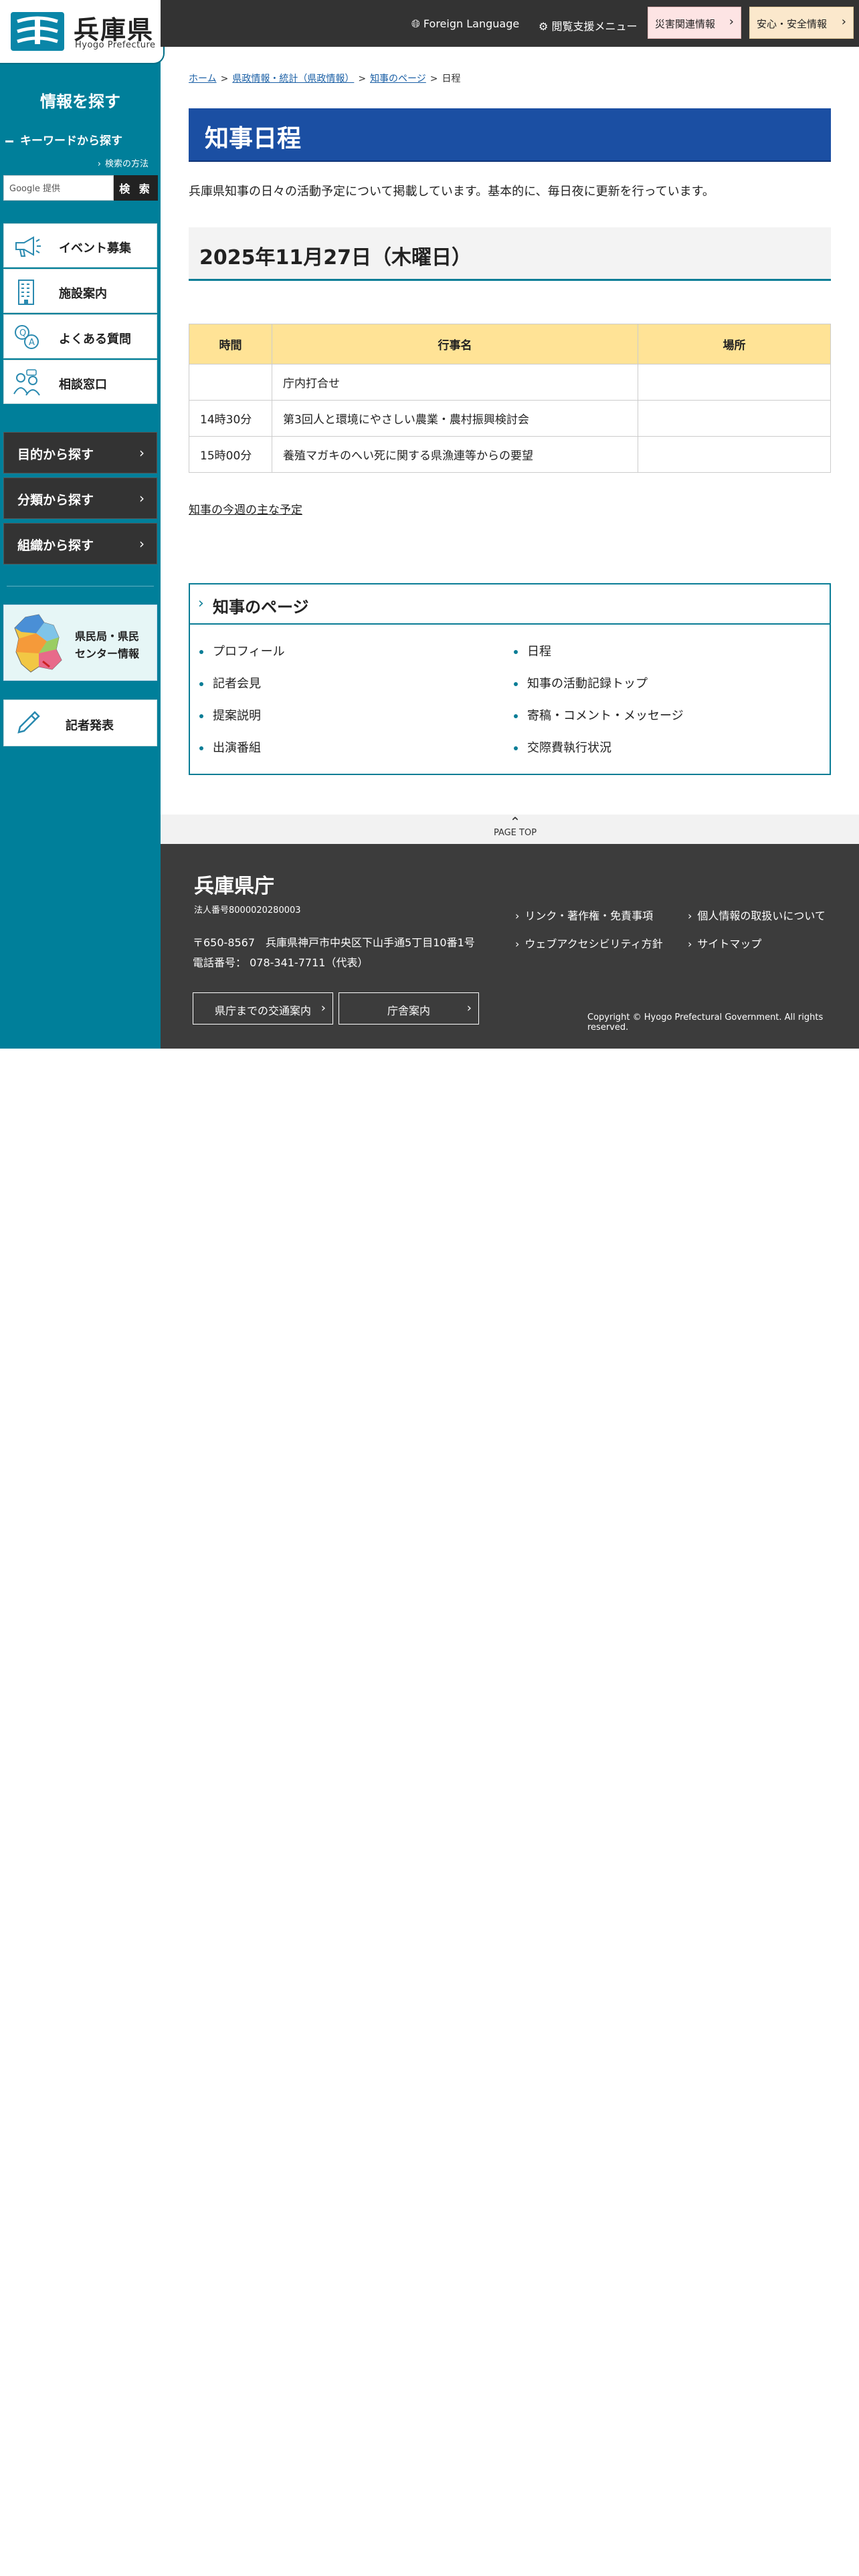  I want to click on breadcrumb-governor: 知事のページ, so click(398, 79).